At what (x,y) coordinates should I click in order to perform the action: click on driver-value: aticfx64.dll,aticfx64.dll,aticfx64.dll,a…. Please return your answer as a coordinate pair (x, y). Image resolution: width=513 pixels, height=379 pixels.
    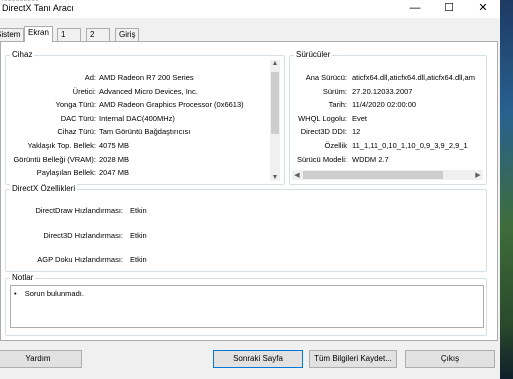
    Looking at the image, I should click on (413, 77).